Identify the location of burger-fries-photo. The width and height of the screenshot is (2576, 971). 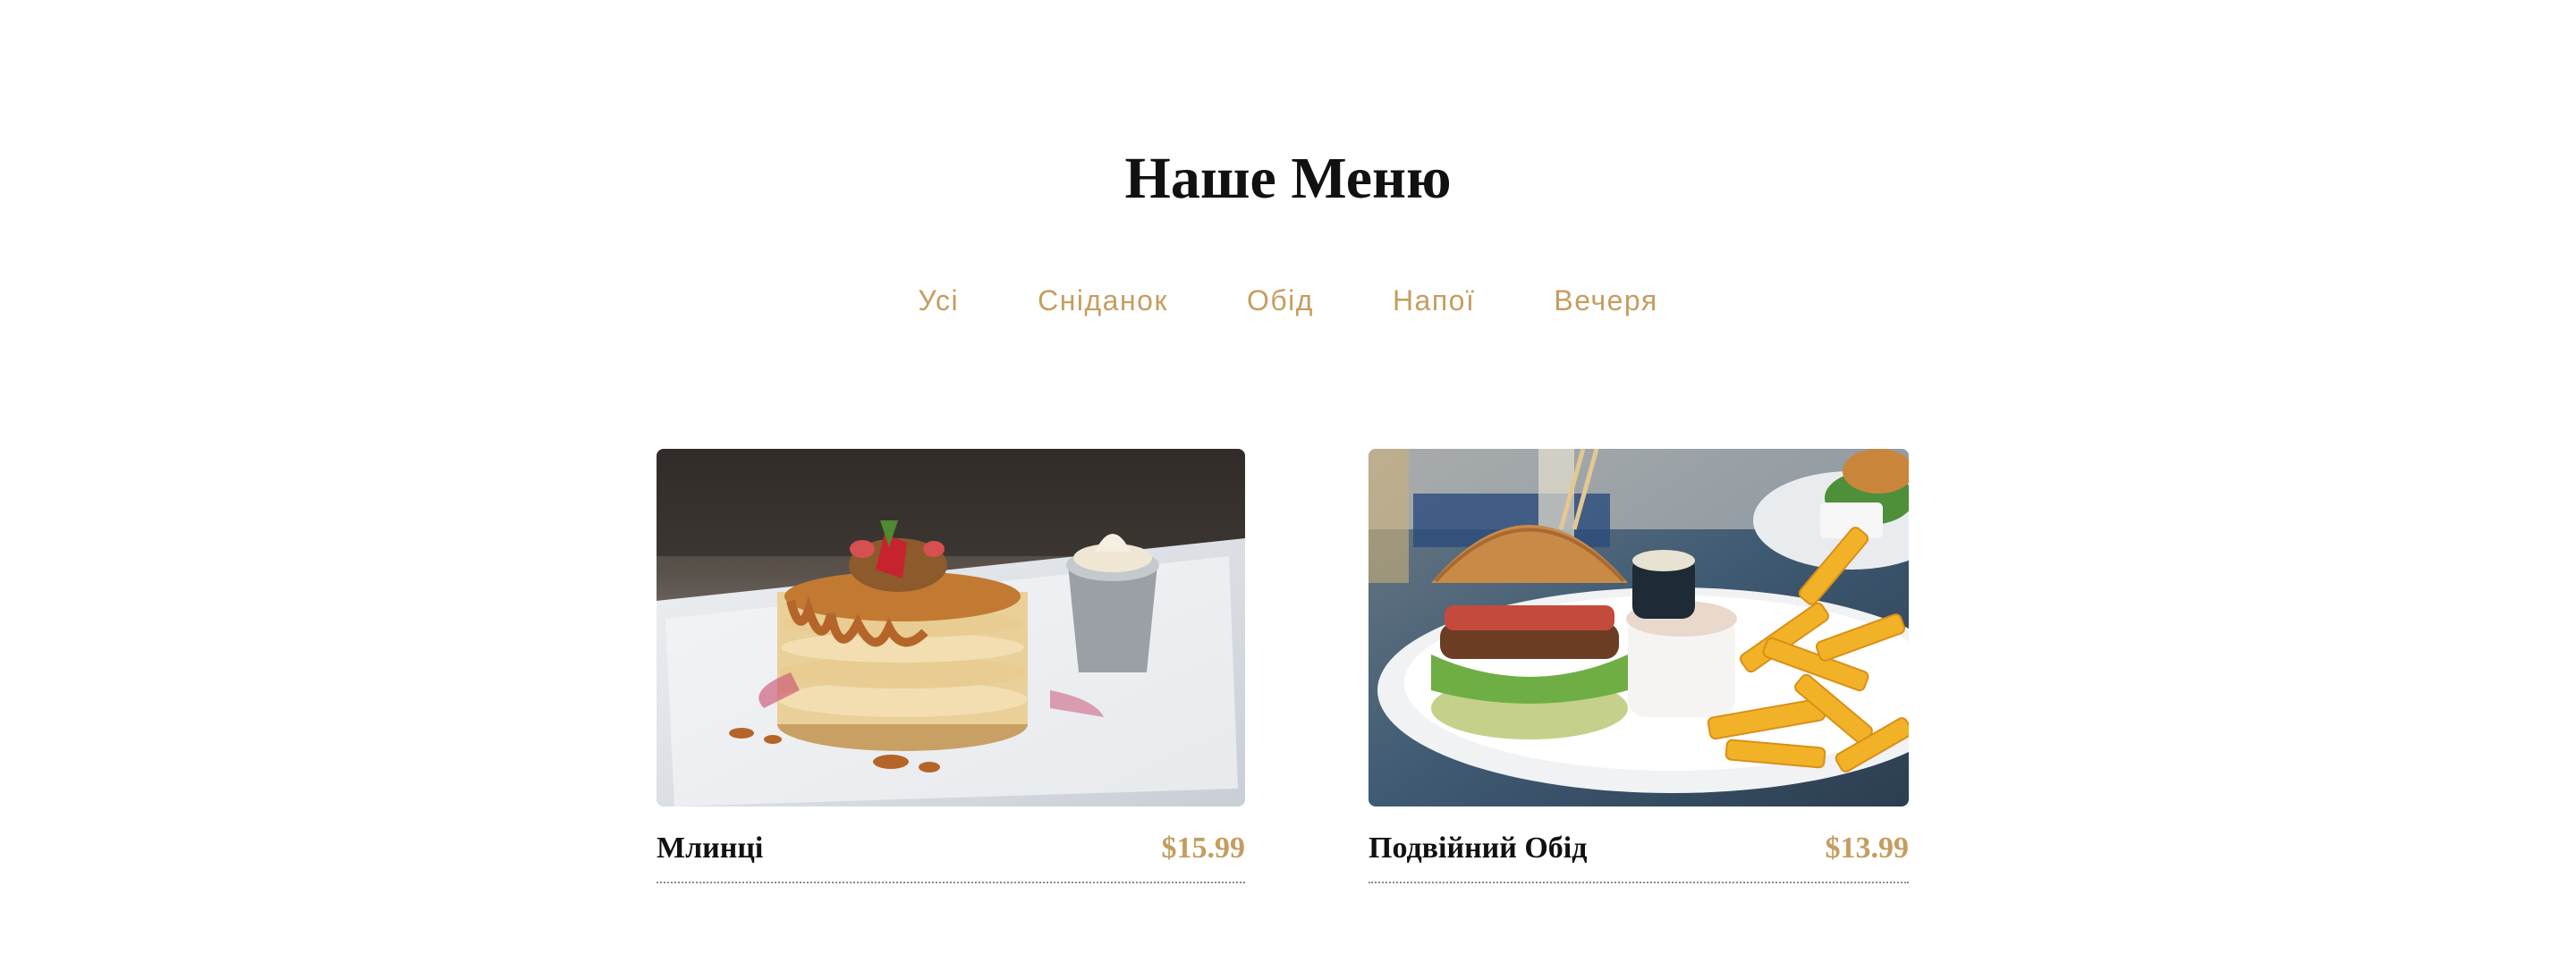
(1638, 628).